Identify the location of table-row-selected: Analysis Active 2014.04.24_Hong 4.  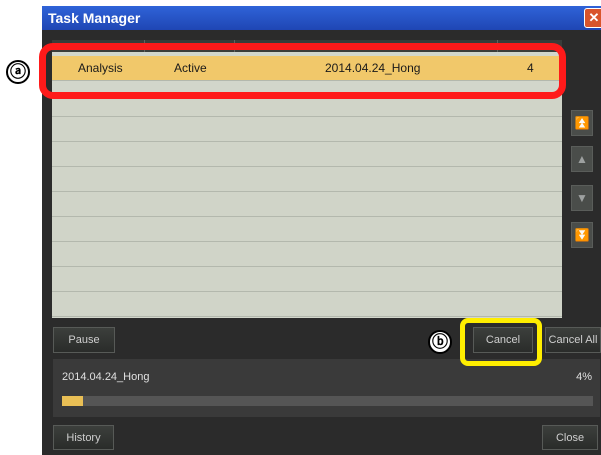
(307, 68).